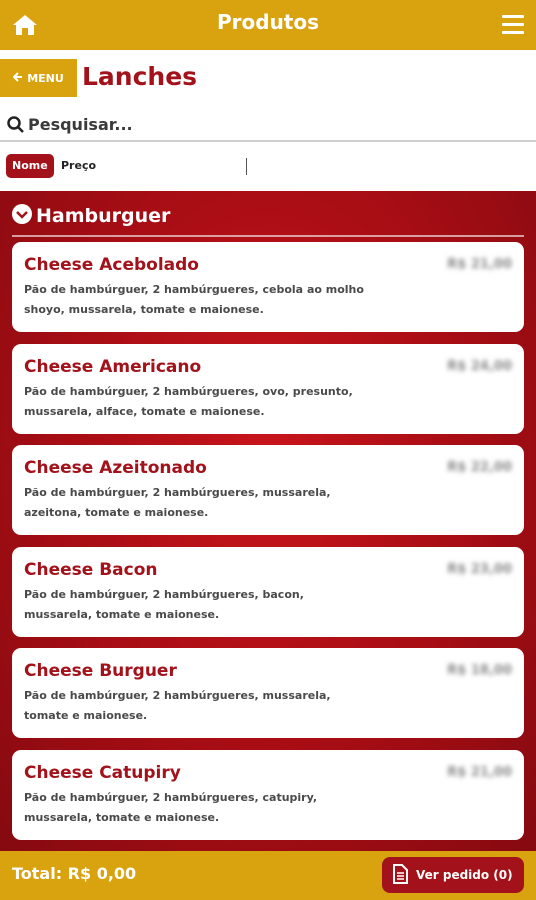 The height and width of the screenshot is (900, 536). I want to click on top-bar: Produtos, so click(268, 25).